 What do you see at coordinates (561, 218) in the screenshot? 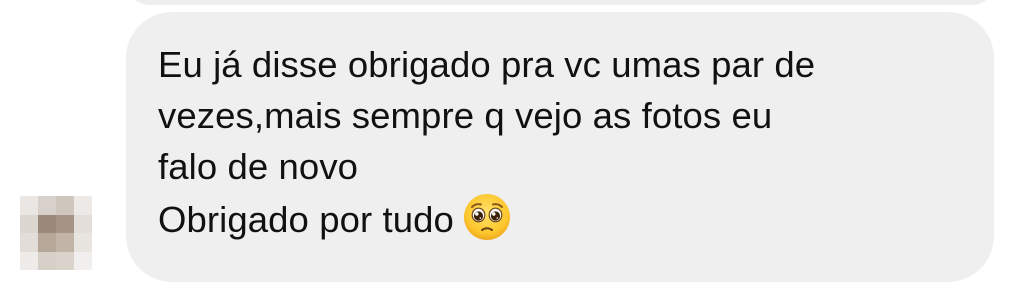
I see `message-line-last: Obrigado por tudo` at bounding box center [561, 218].